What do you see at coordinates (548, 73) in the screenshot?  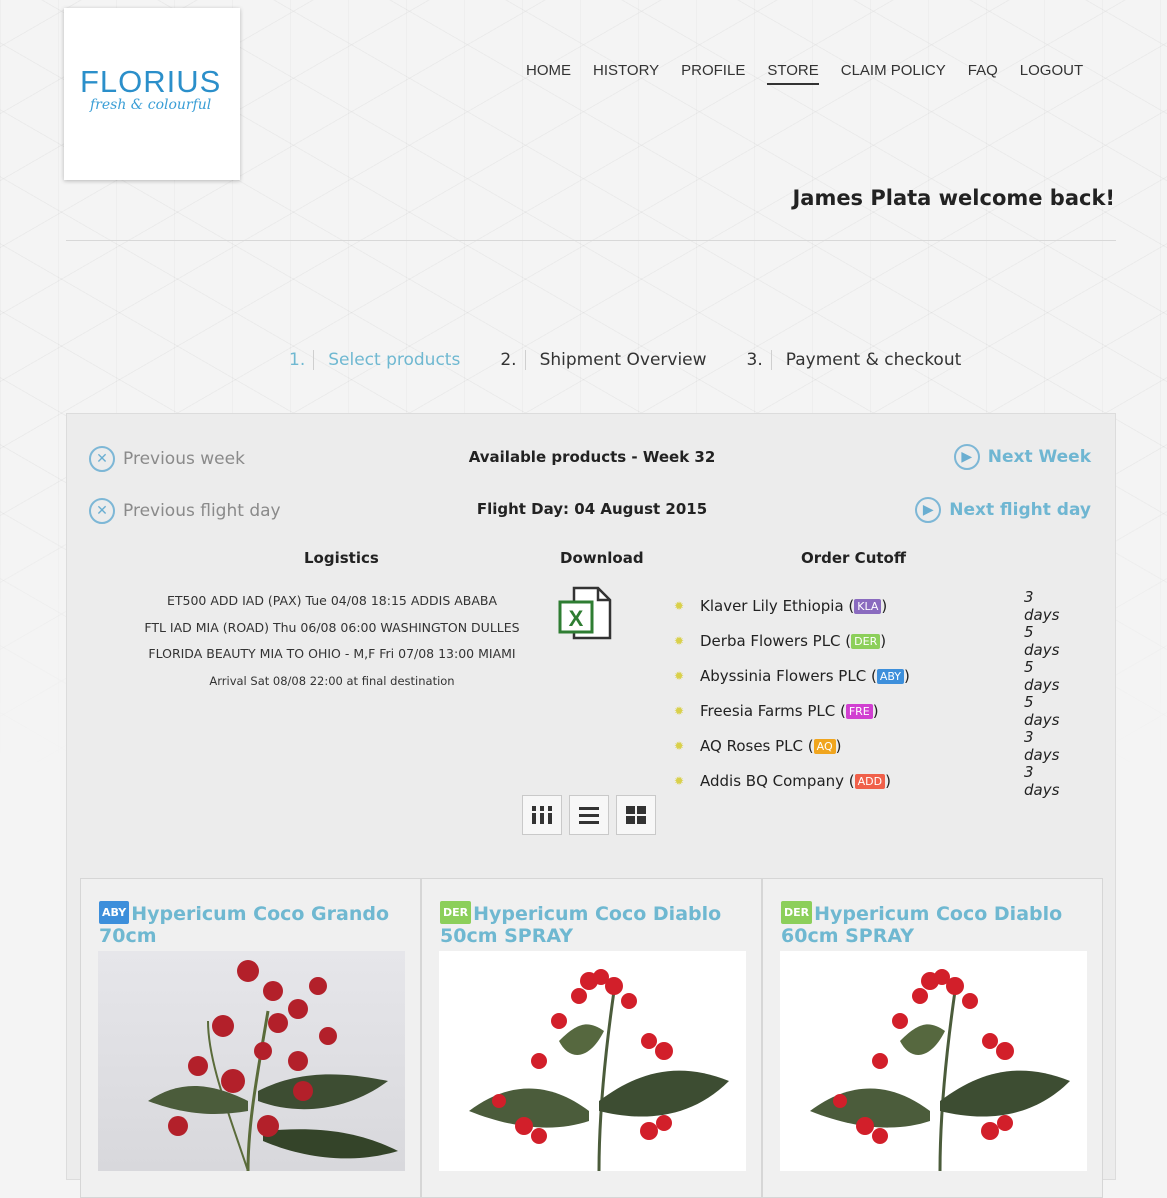 I see `nav-home: HOME` at bounding box center [548, 73].